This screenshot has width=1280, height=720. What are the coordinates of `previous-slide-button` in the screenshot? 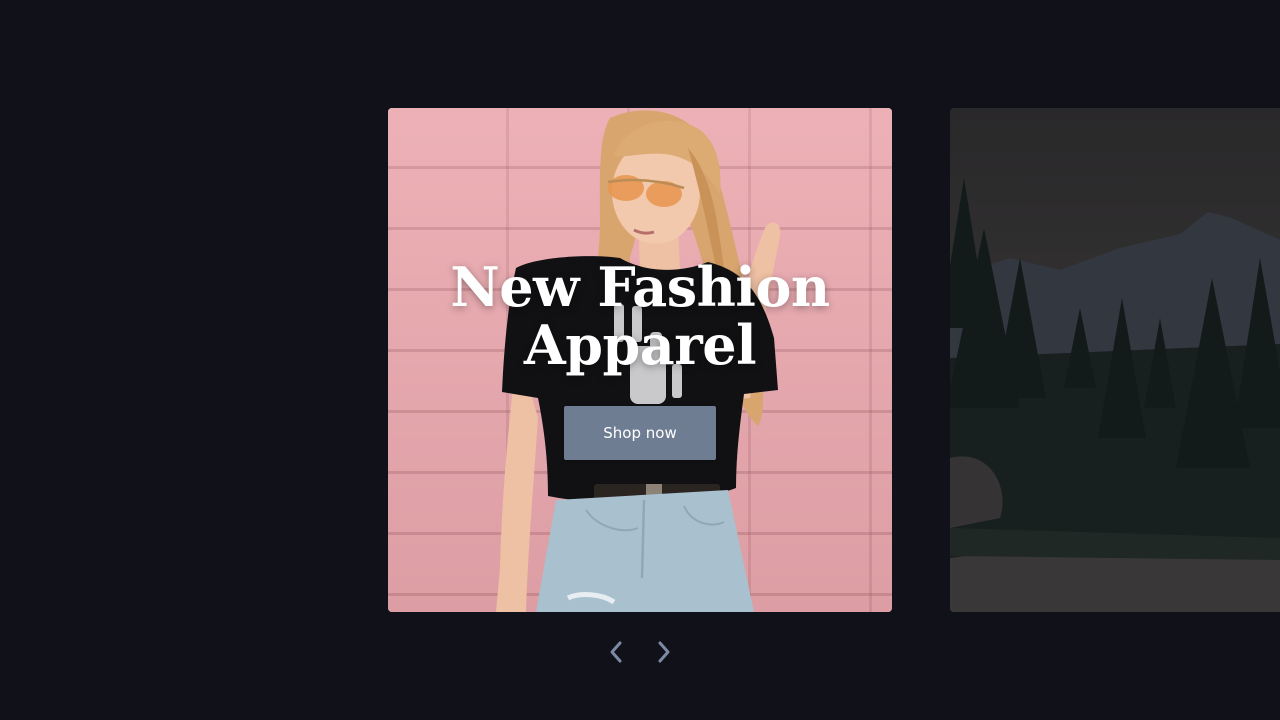 It's located at (616, 652).